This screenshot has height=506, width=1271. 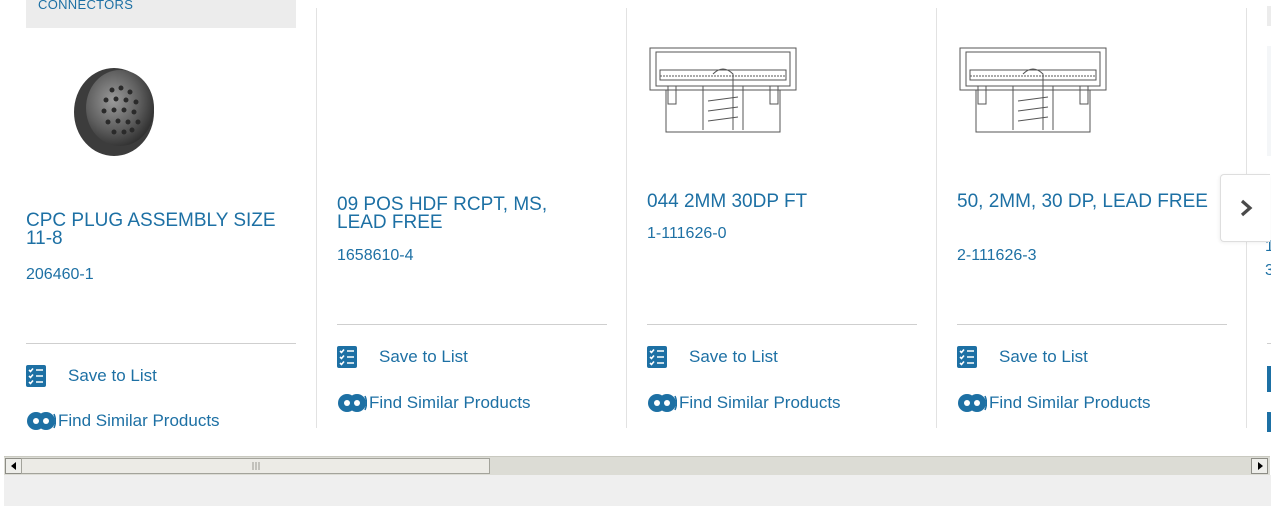 I want to click on part-number: 3, so click(x=1268, y=270).